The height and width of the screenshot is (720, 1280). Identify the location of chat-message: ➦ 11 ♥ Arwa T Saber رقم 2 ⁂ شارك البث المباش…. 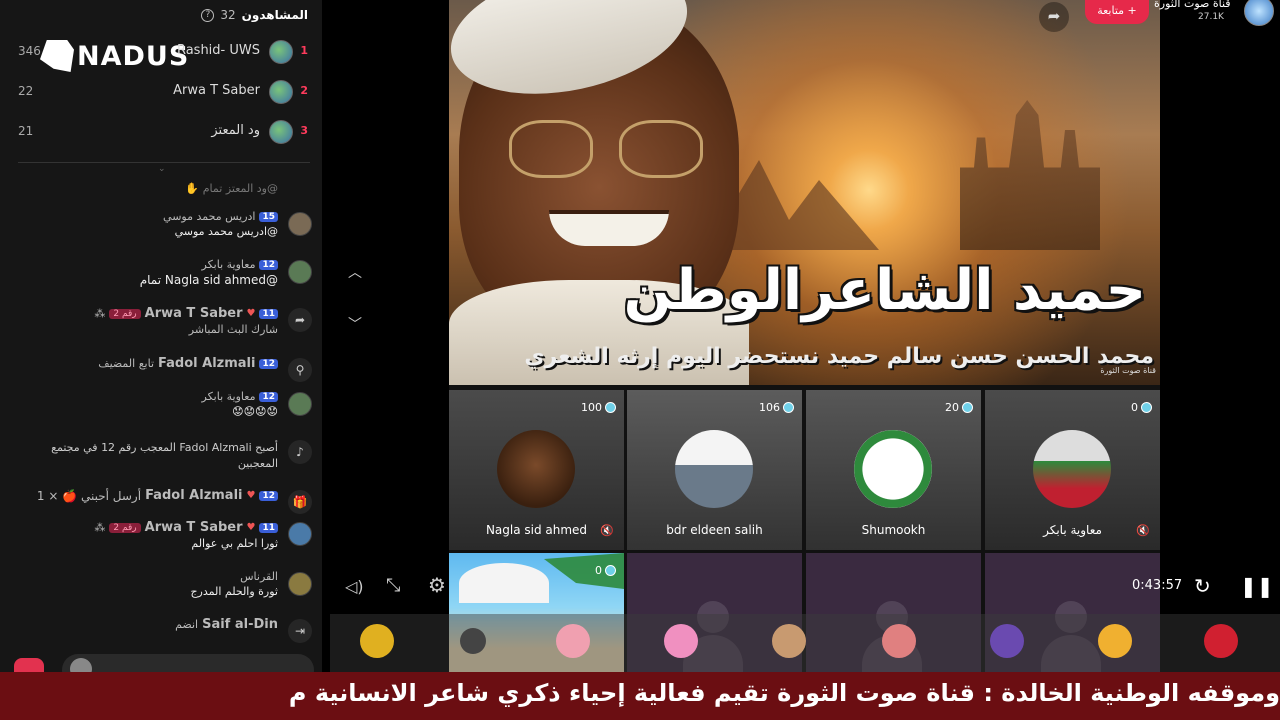
(162, 321).